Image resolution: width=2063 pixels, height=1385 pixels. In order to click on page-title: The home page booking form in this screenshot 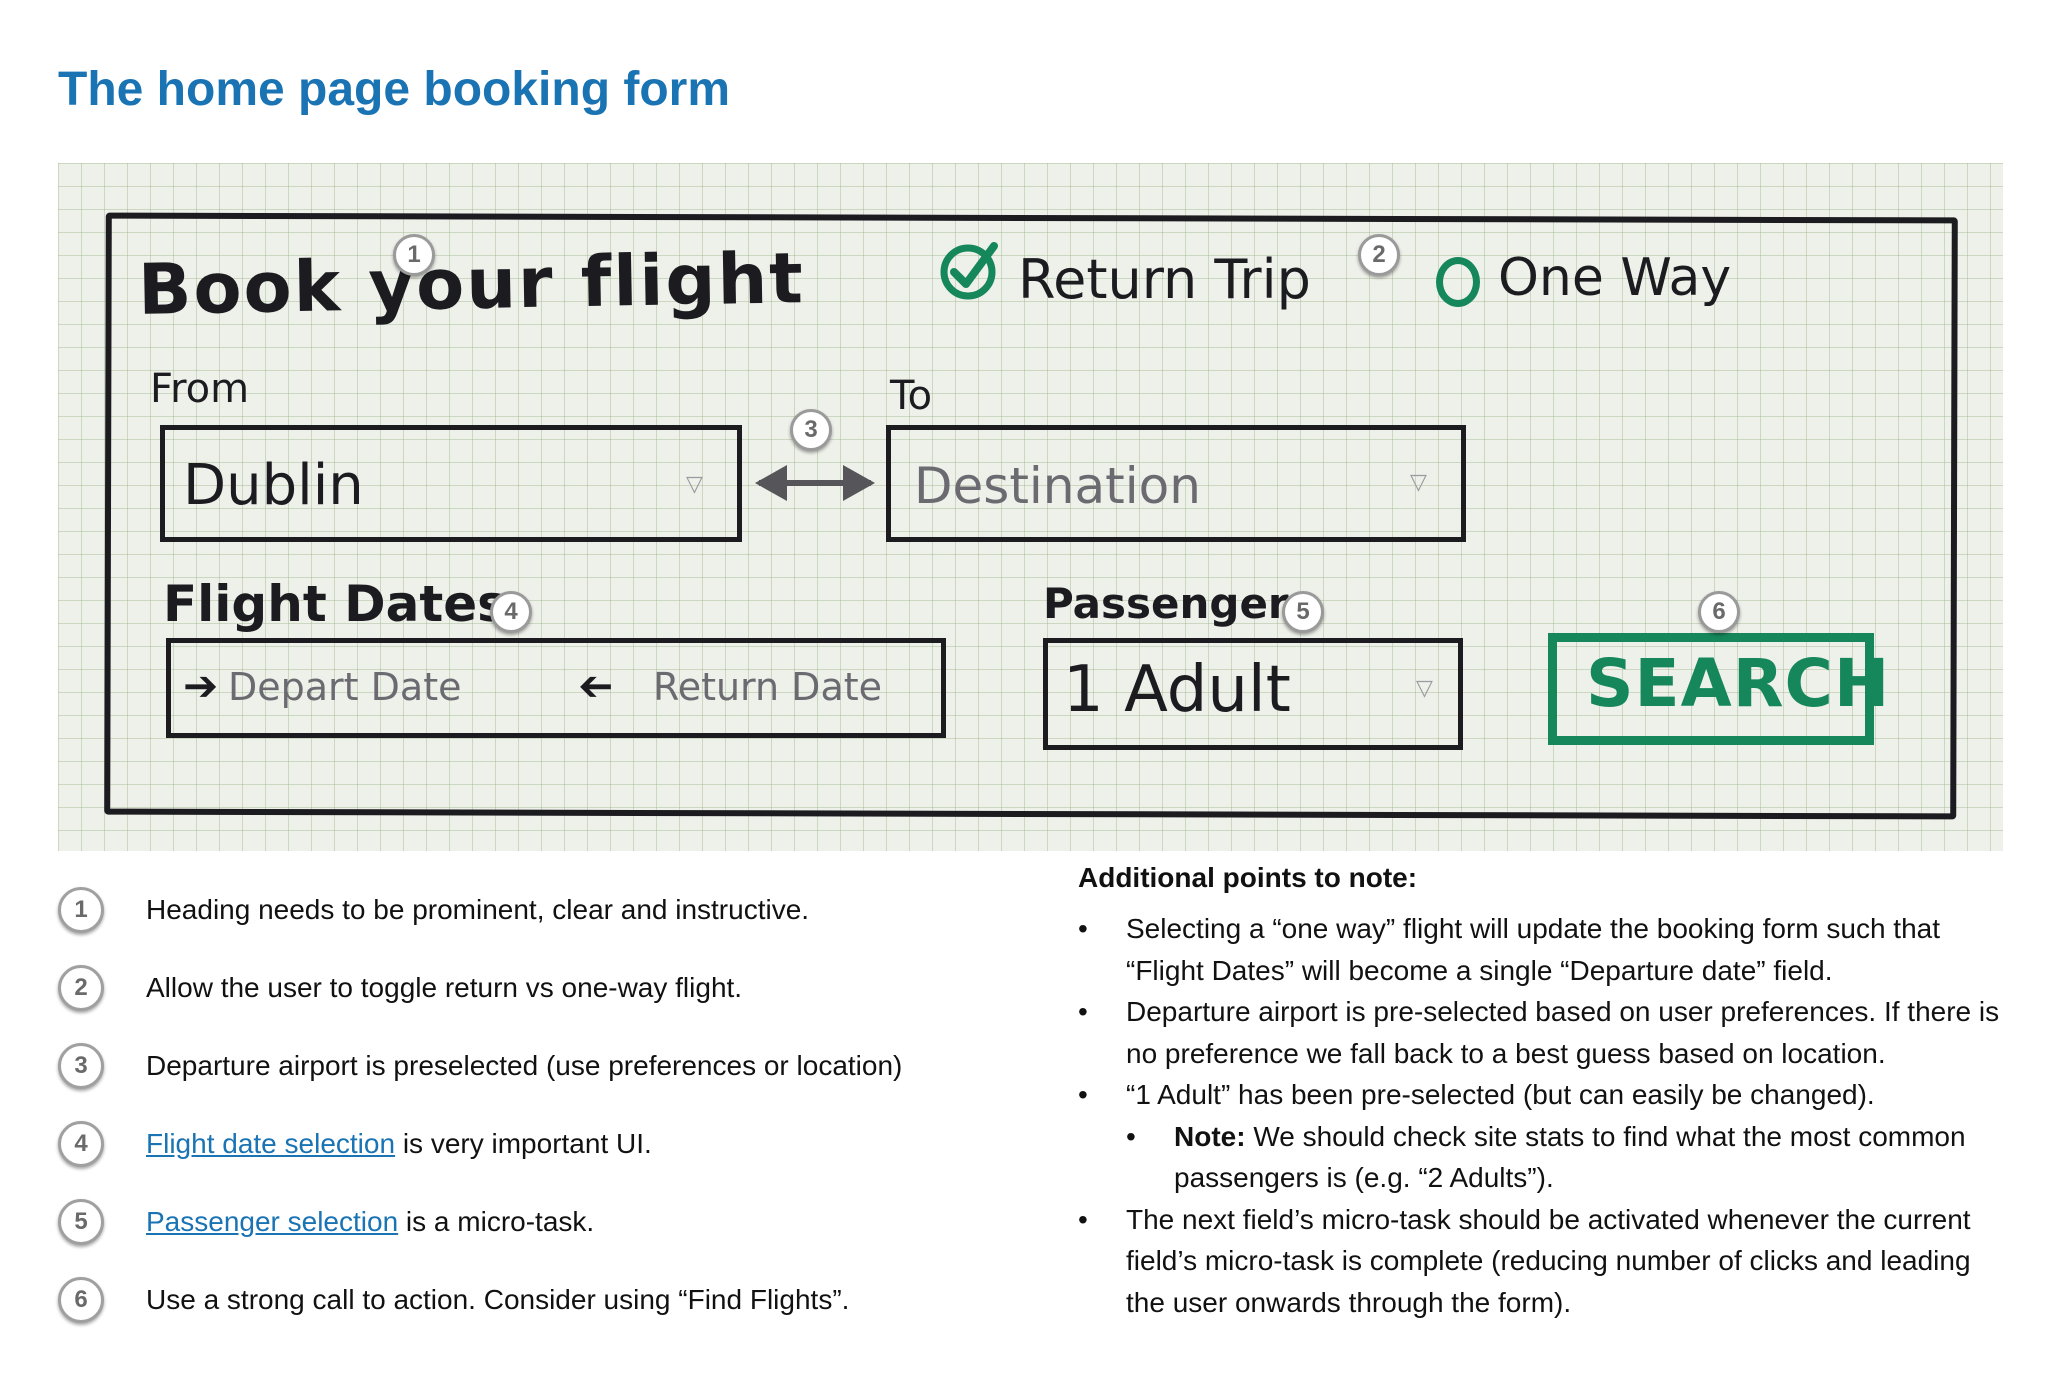, I will do `click(394, 89)`.